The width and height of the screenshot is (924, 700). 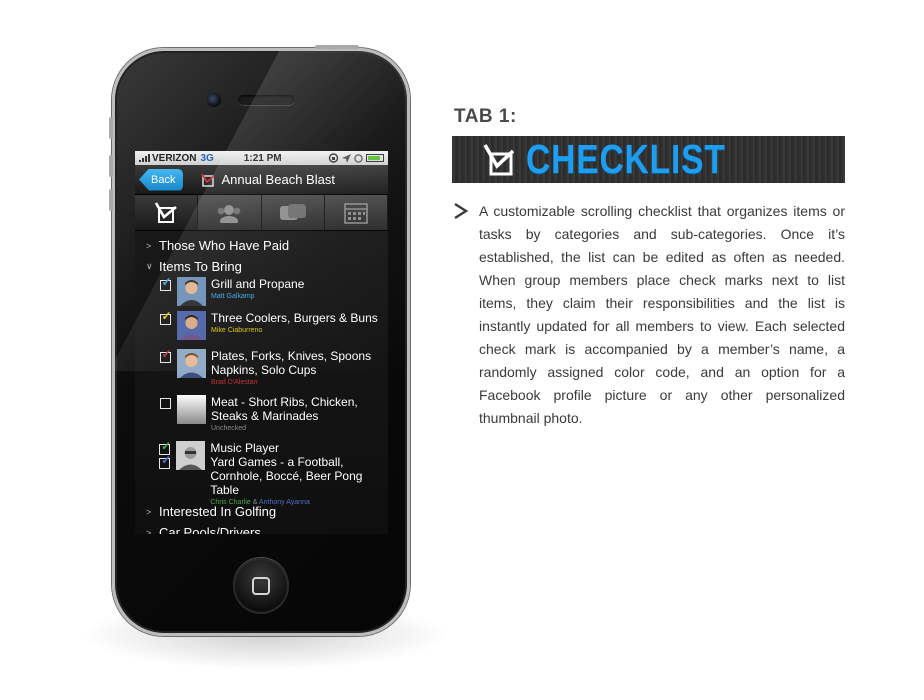 What do you see at coordinates (234, 382) in the screenshot?
I see `member-name: Brad D'Alestan` at bounding box center [234, 382].